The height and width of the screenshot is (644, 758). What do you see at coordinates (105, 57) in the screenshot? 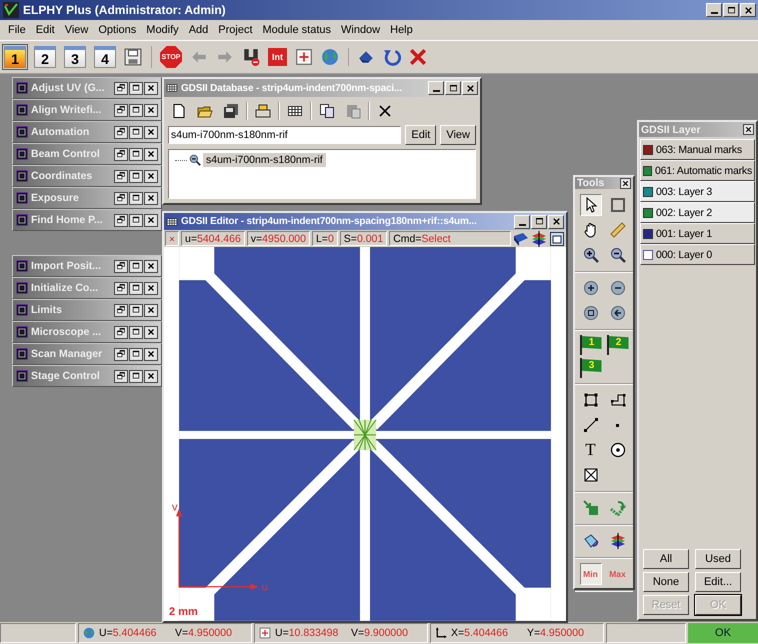
I see `layout-button: 4` at bounding box center [105, 57].